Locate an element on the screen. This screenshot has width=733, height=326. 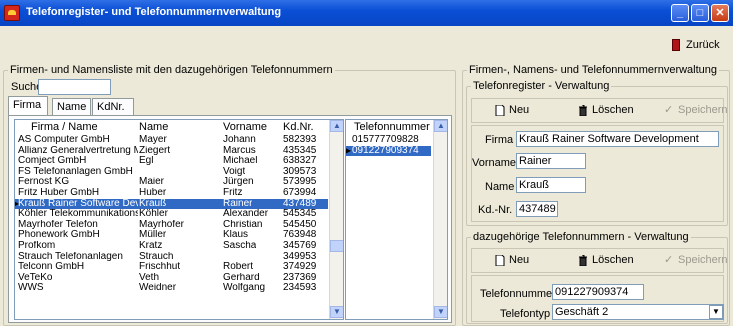
table-cell: Fernost KG is located at coordinates (44, 182).